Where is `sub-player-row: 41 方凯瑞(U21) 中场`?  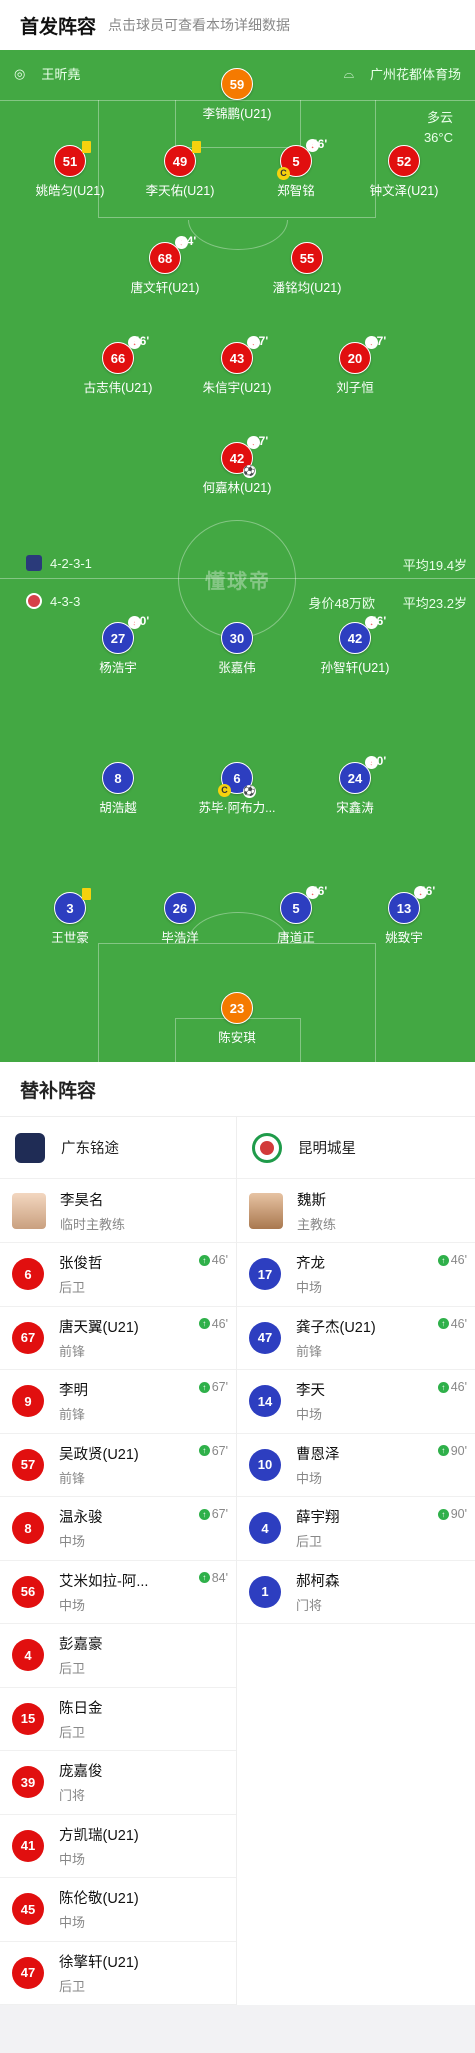 sub-player-row: 41 方凯瑞(U21) 中场 is located at coordinates (118, 1846).